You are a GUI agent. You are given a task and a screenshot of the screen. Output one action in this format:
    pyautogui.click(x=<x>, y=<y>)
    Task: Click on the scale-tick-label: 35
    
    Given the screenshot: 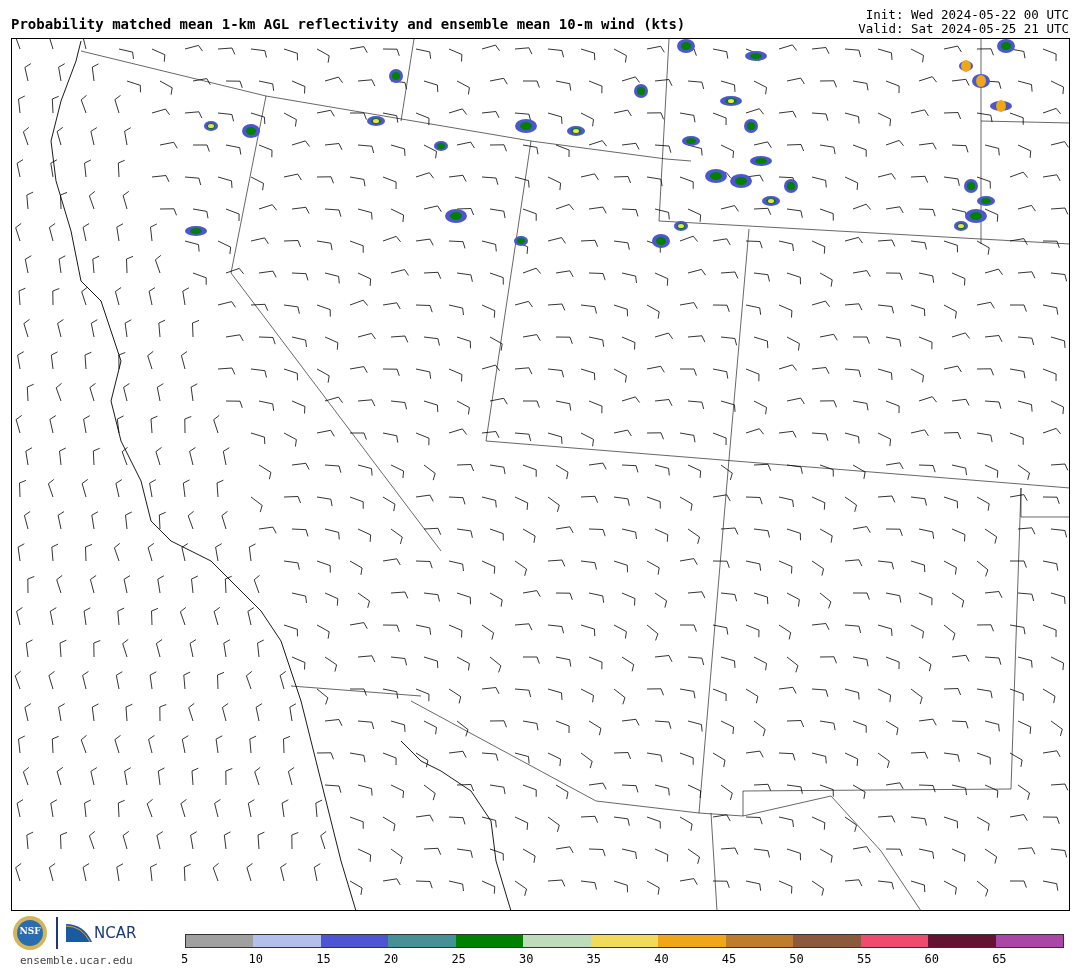 What is the action you would take?
    pyautogui.click(x=594, y=958)
    